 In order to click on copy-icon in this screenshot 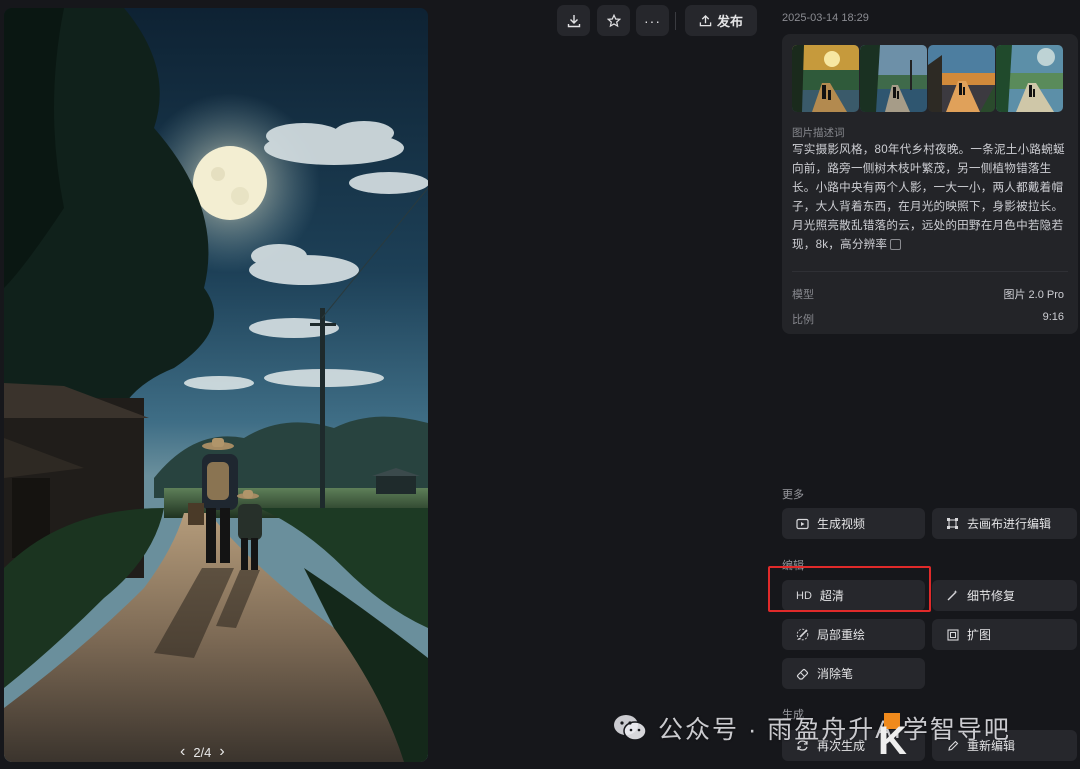, I will do `click(896, 245)`.